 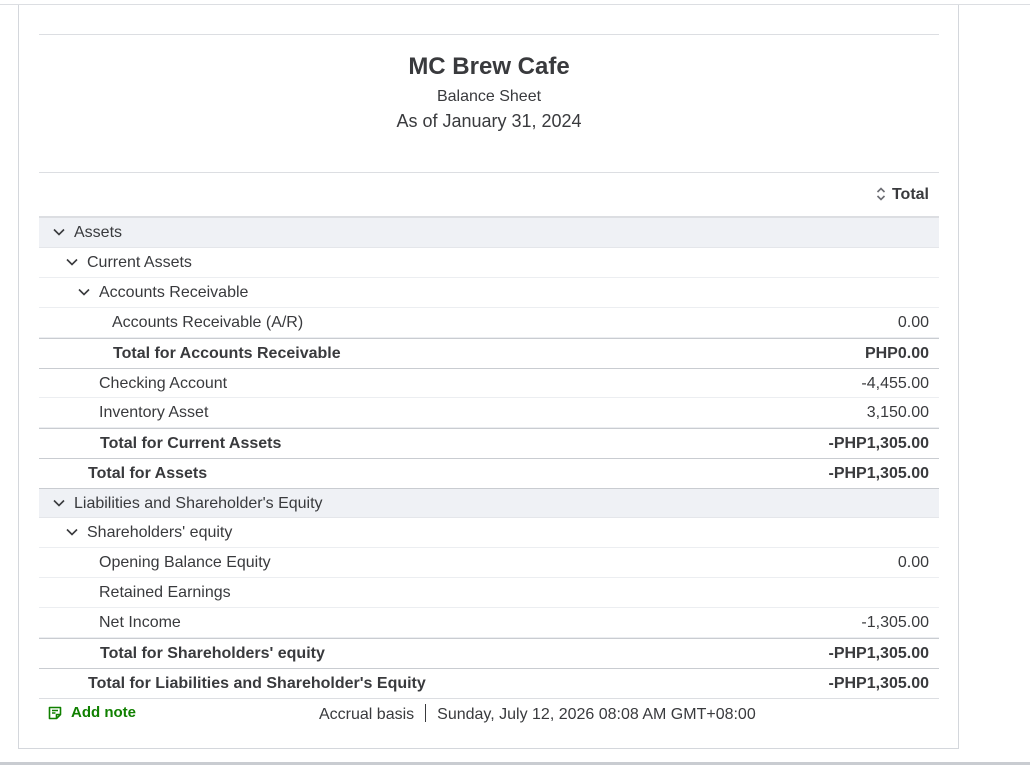 I want to click on row-amount: -1,305.00, so click(x=895, y=623).